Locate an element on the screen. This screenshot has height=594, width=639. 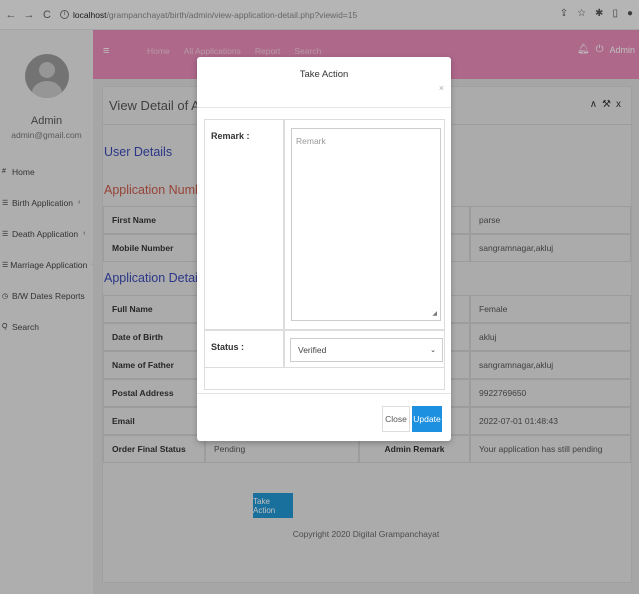
status-label: Status : is located at coordinates (244, 349).